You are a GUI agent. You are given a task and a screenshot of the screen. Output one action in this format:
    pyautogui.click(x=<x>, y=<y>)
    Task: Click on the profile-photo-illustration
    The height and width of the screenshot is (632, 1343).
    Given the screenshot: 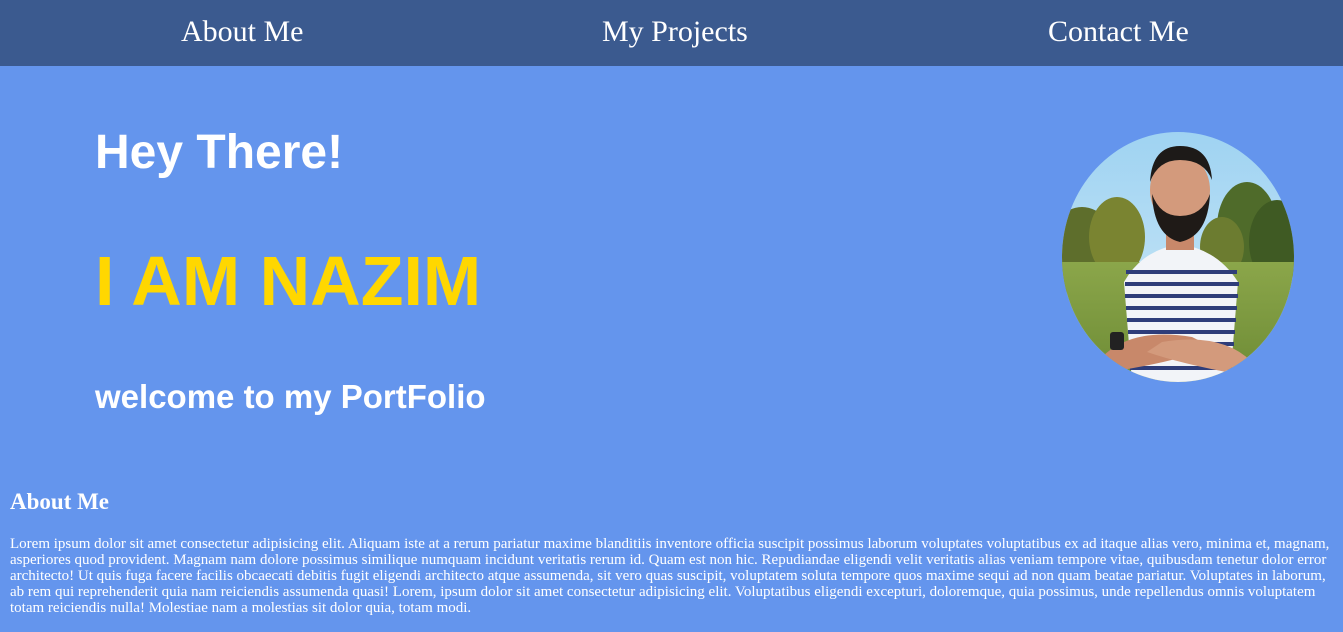 What is the action you would take?
    pyautogui.click(x=1178, y=257)
    